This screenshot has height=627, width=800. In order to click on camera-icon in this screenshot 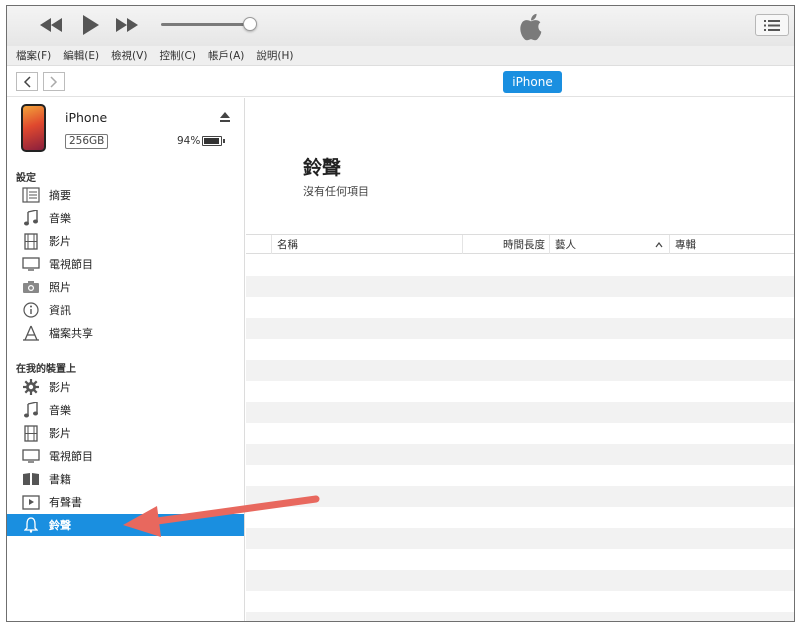, I will do `click(31, 287)`.